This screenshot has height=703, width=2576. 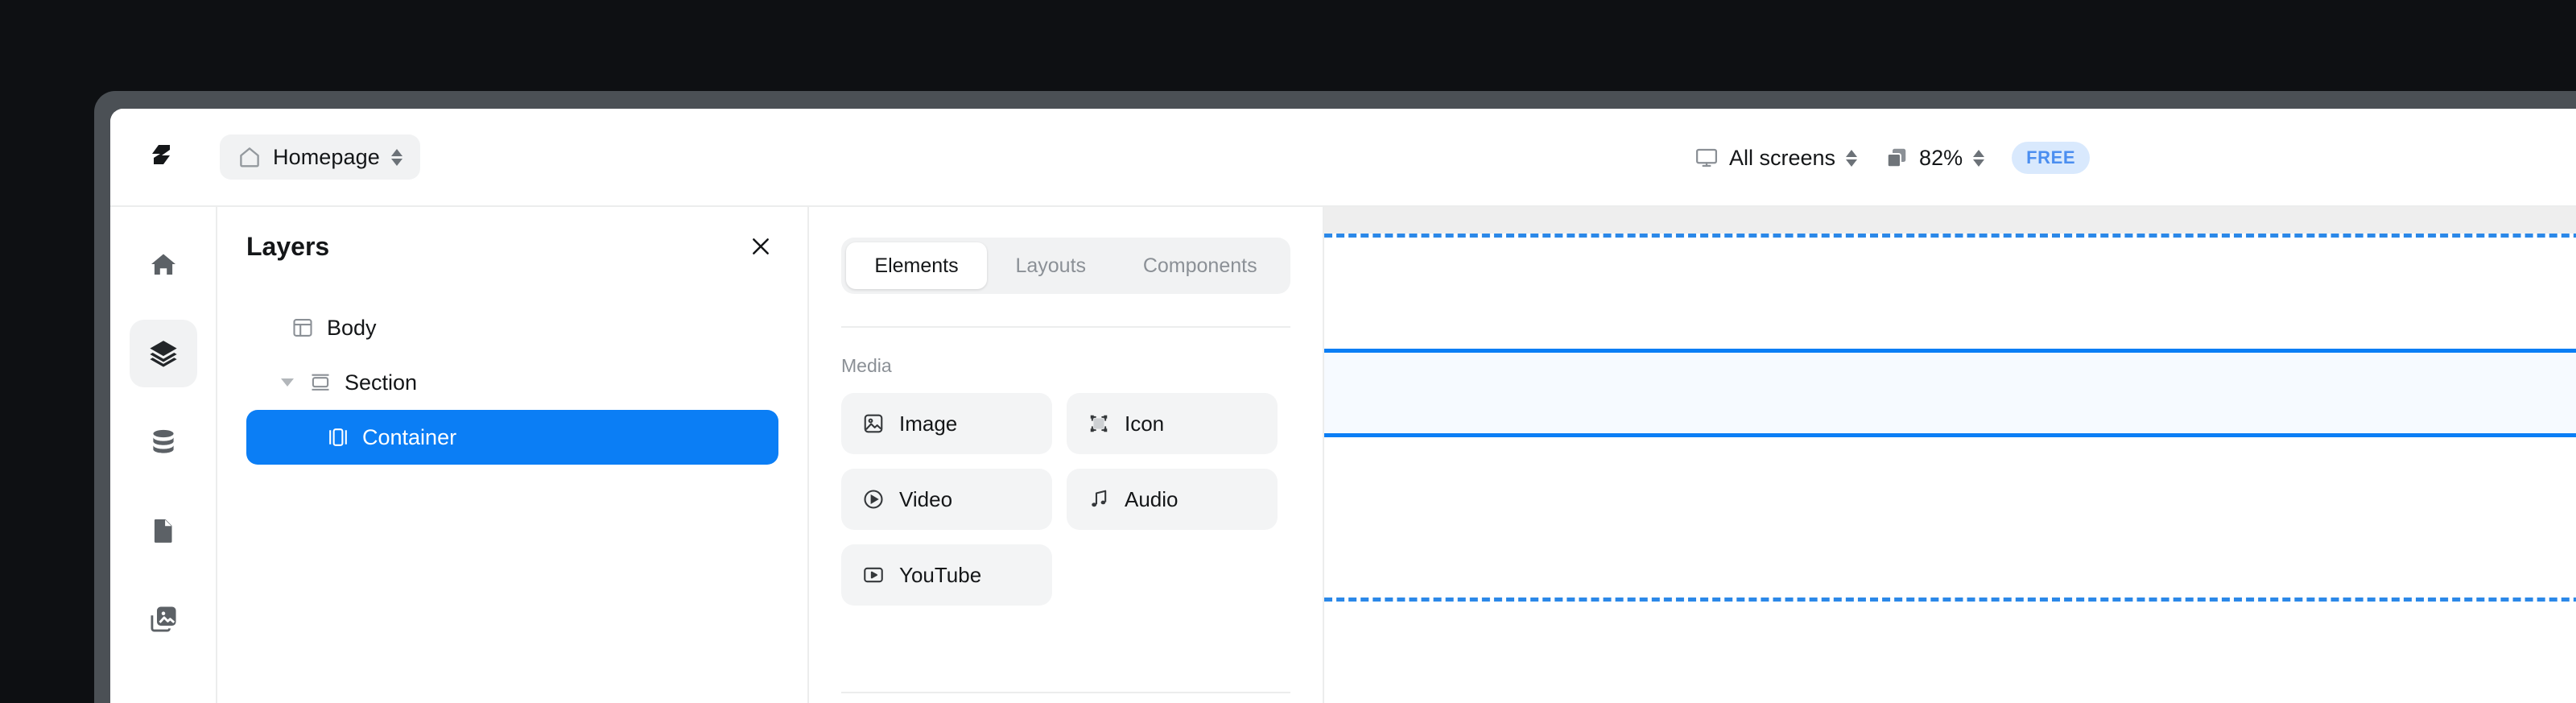 I want to click on canvas-guide-top, so click(x=1950, y=236).